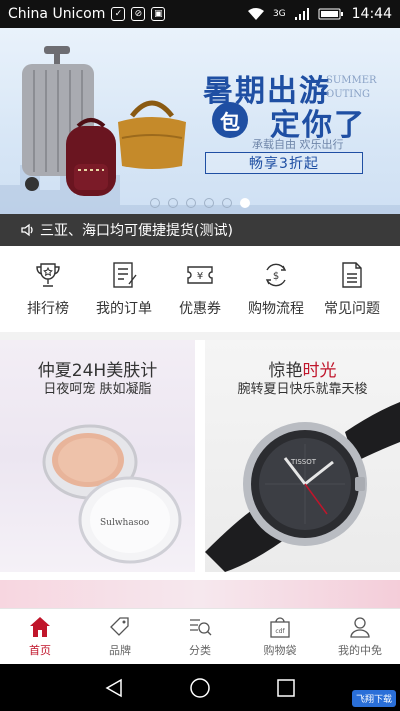 The width and height of the screenshot is (400, 711). What do you see at coordinates (245, 203) in the screenshot?
I see `pagination-dot-active` at bounding box center [245, 203].